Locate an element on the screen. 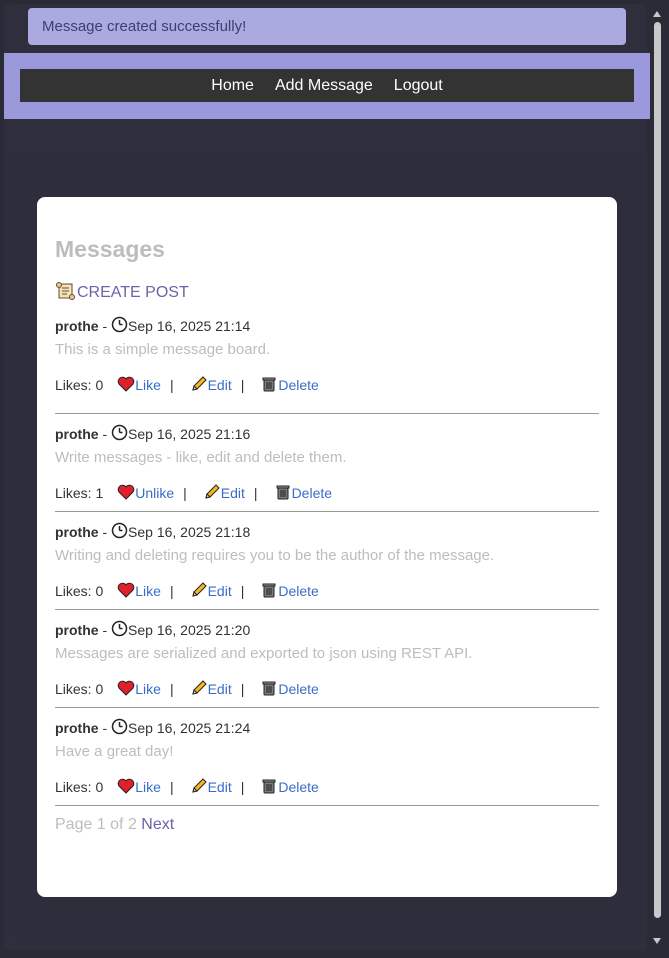 Image resolution: width=669 pixels, height=958 pixels. pagination: Page 1 of 2 Next is located at coordinates (327, 825).